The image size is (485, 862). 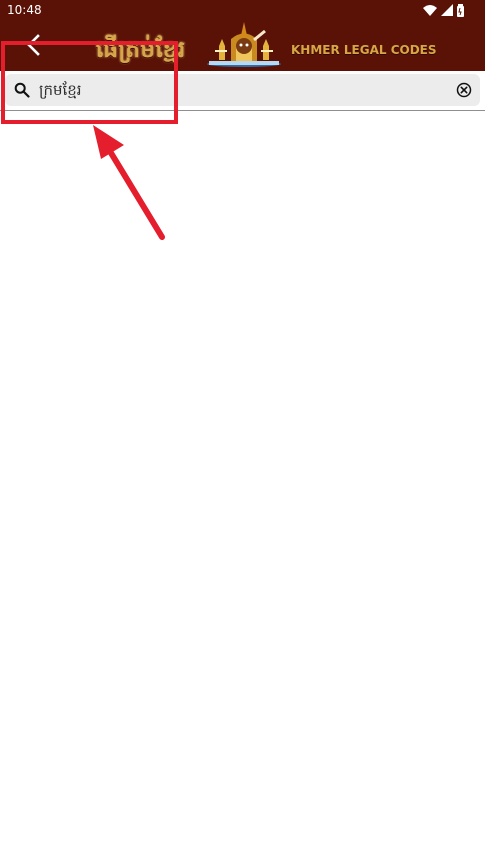 I want to click on signal-icon, so click(x=447, y=10).